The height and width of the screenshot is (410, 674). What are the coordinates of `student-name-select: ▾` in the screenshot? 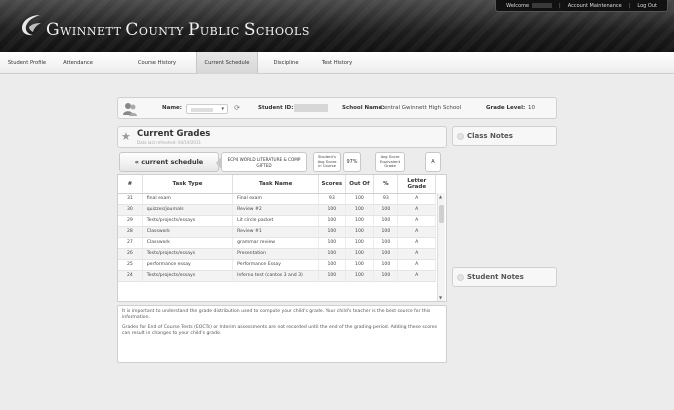 It's located at (207, 109).